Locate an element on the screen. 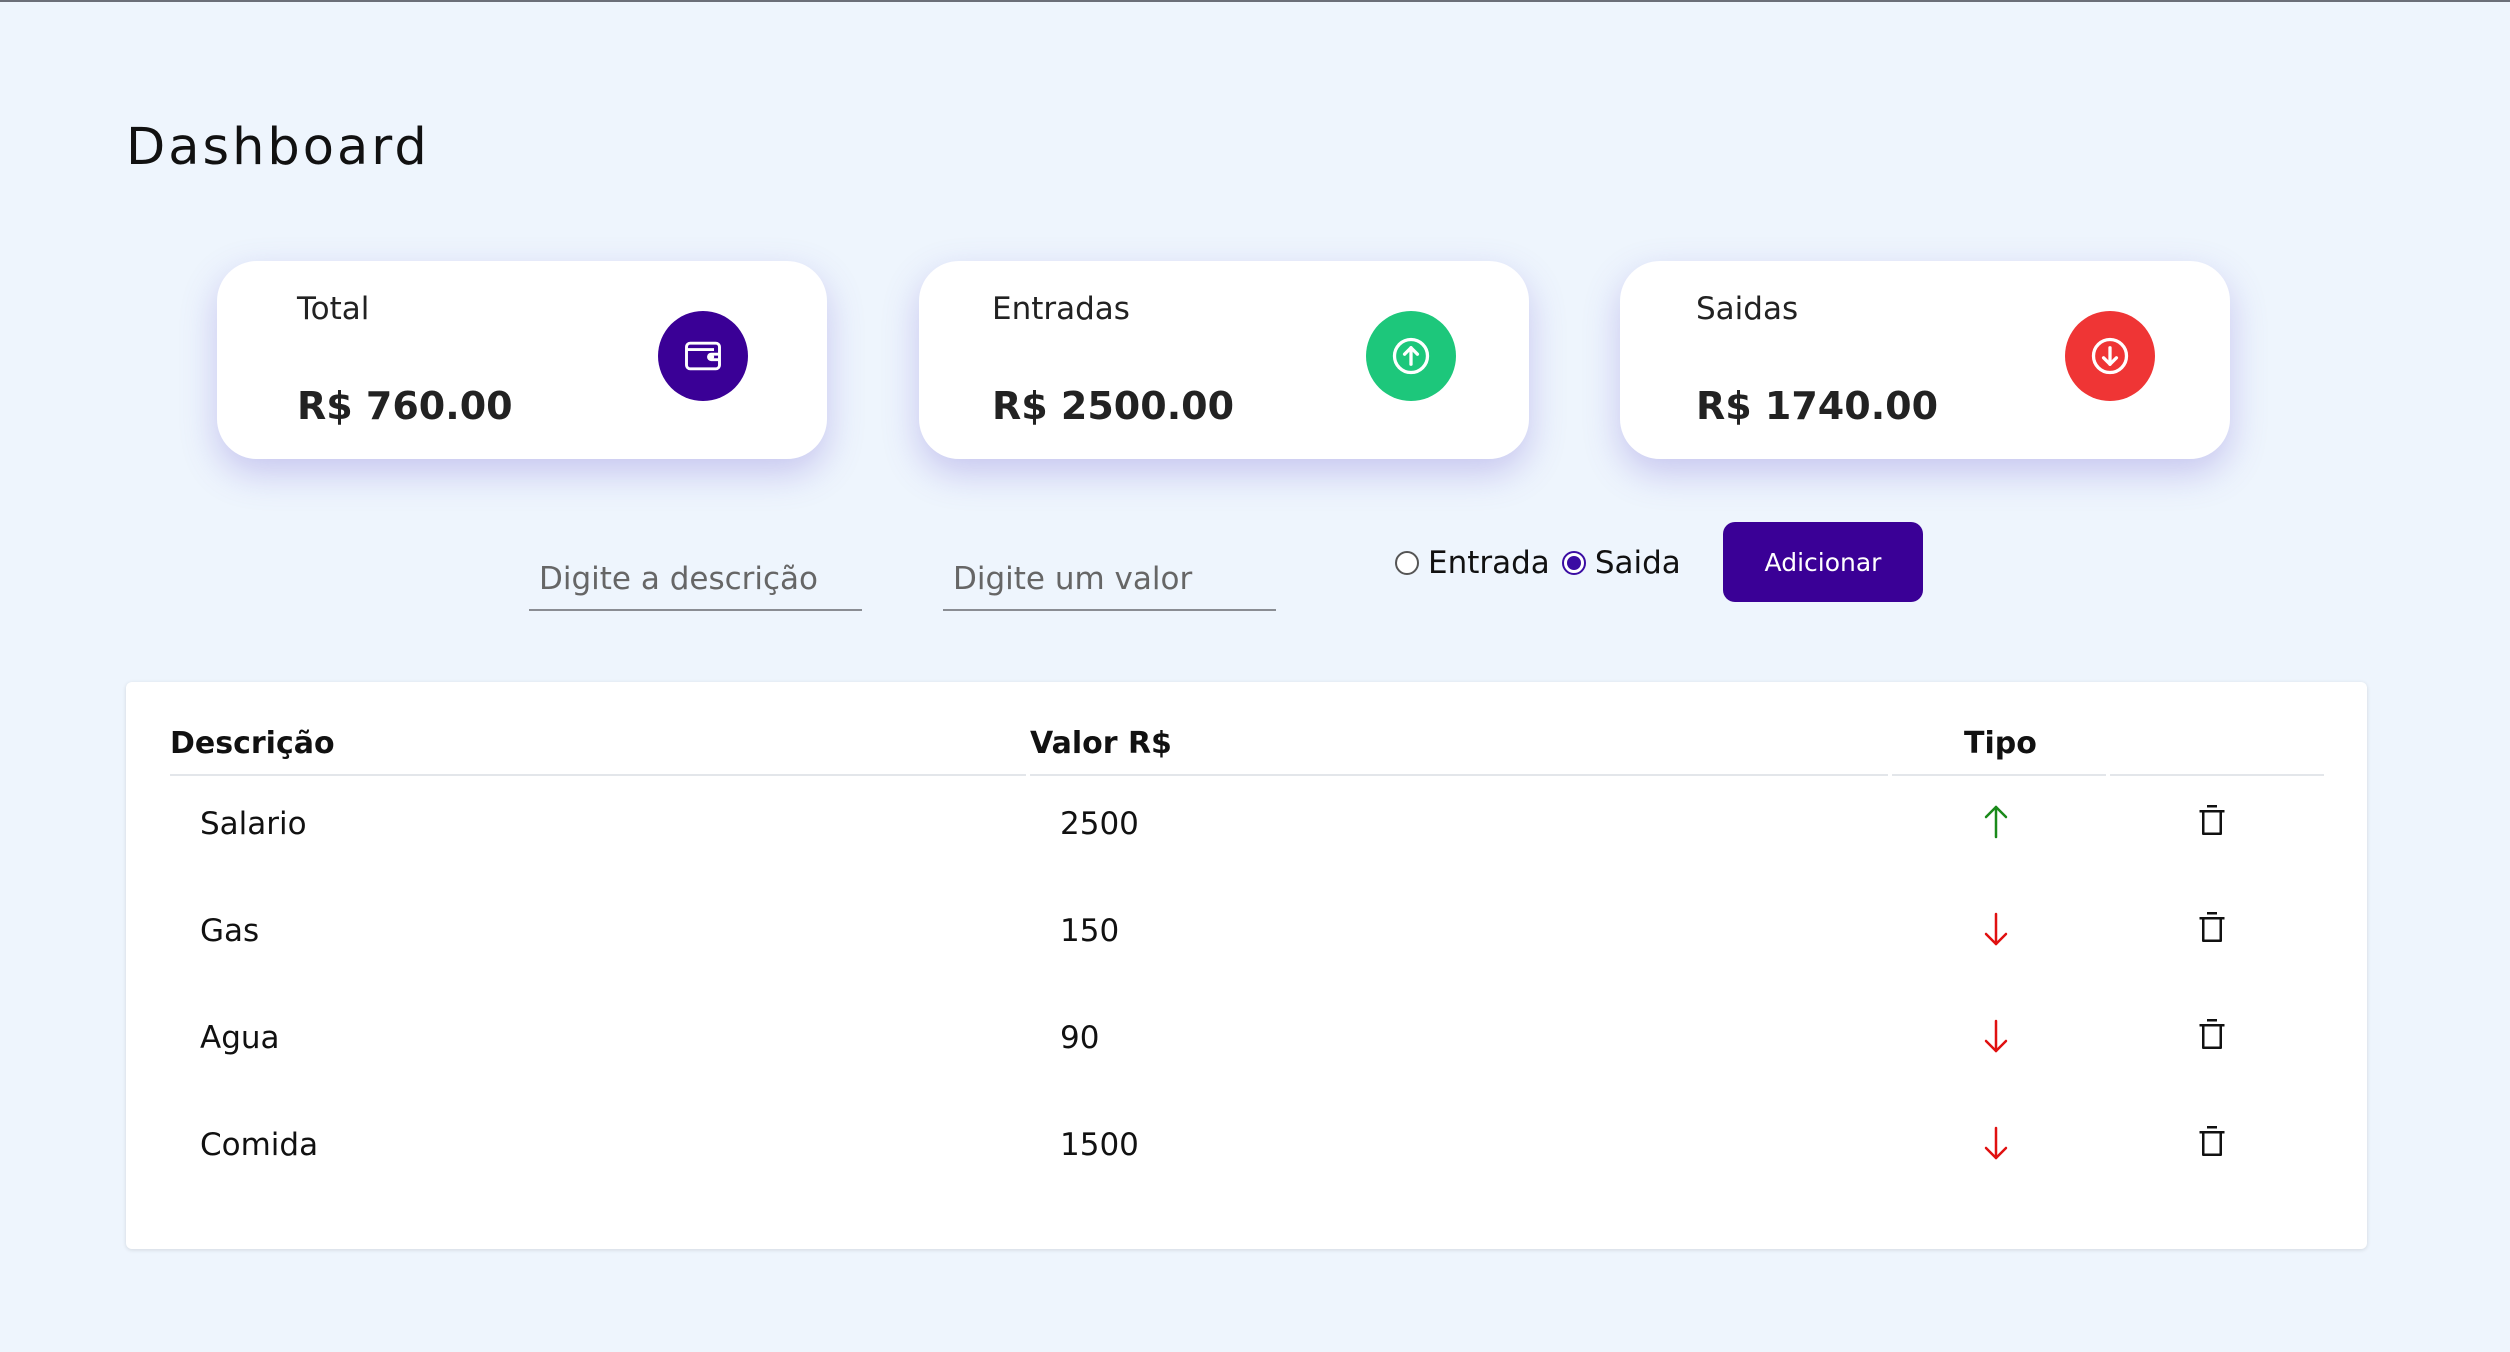 This screenshot has height=1352, width=2510. cell-descricao: Comida is located at coordinates (259, 1145).